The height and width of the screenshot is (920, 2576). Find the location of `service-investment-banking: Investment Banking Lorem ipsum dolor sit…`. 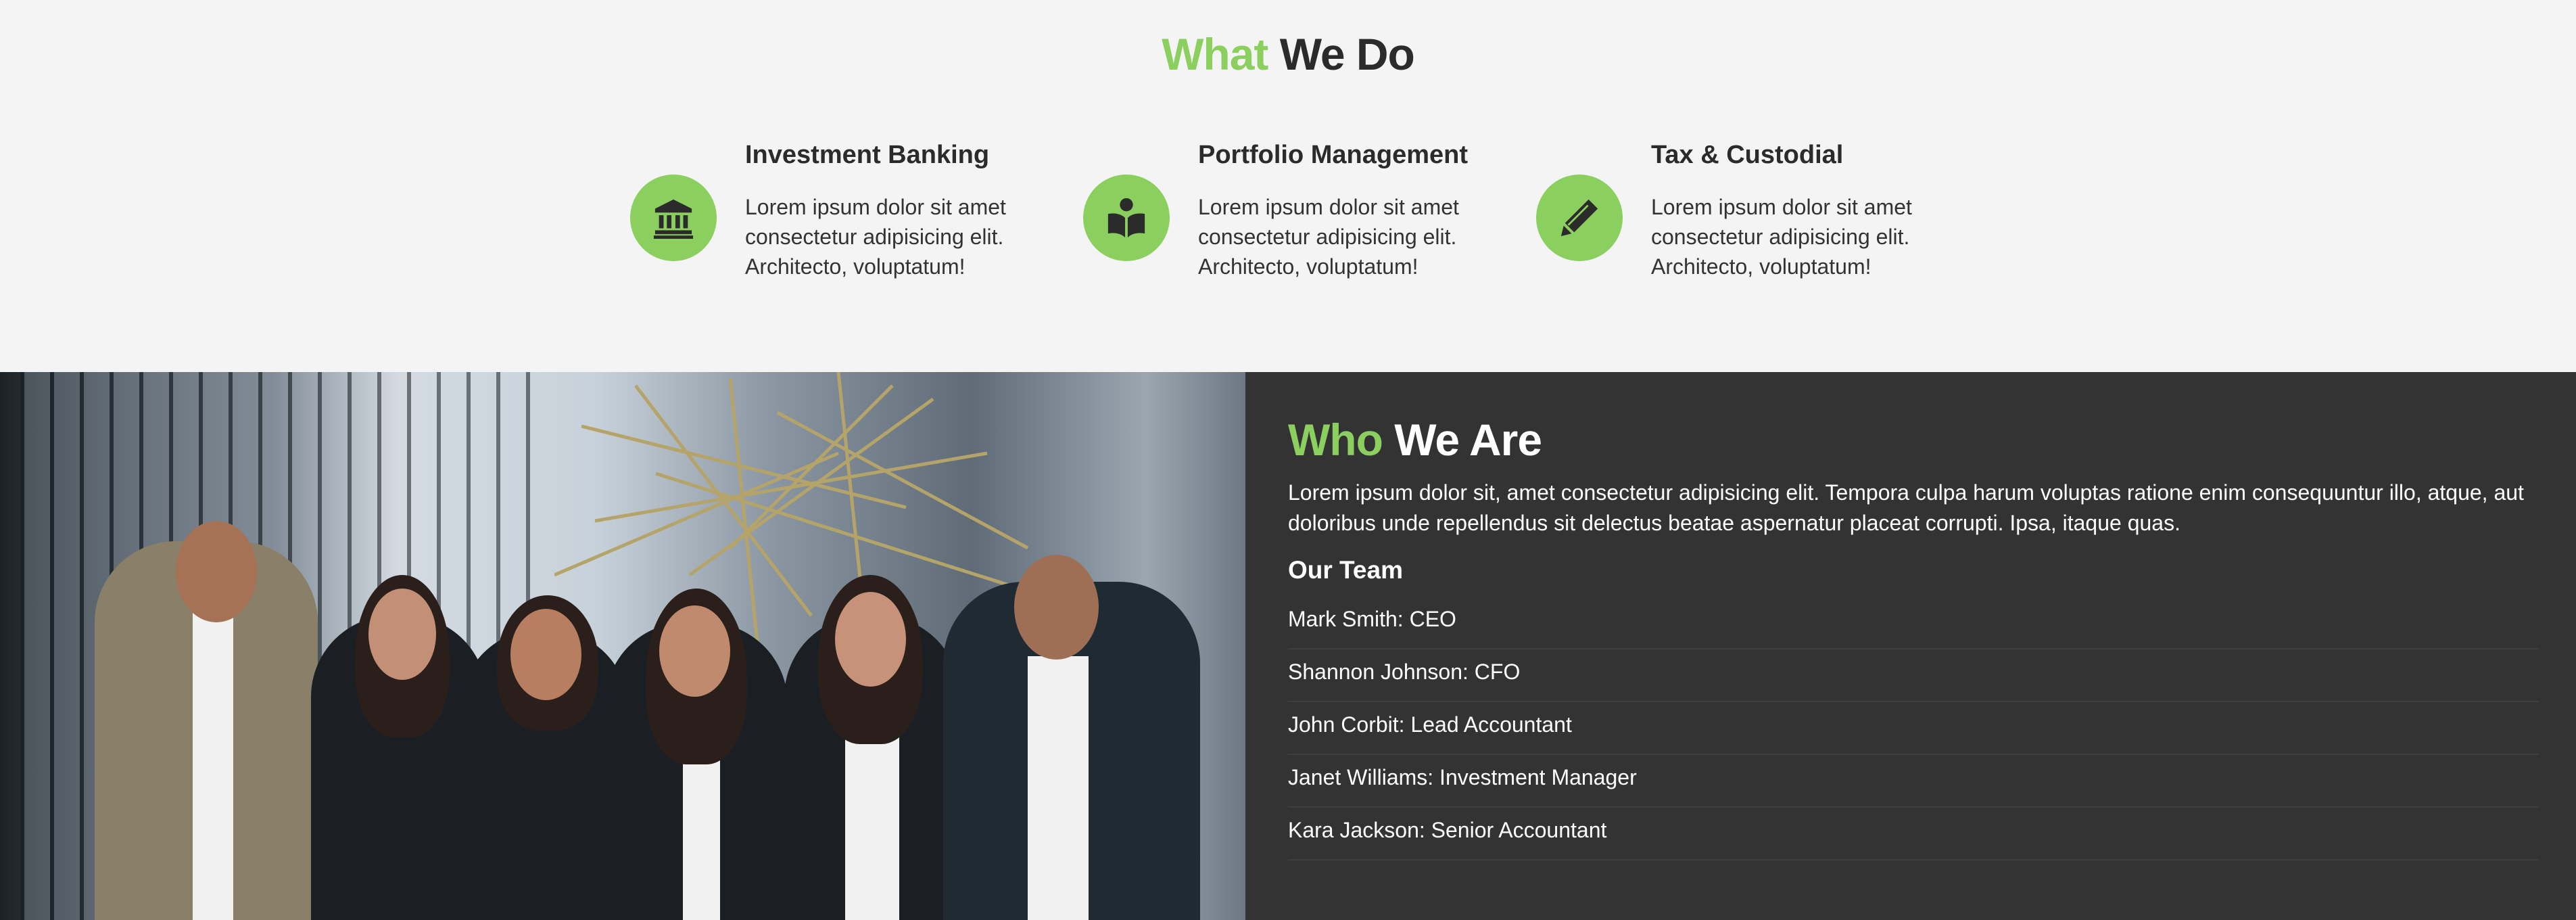

service-investment-banking: Investment Banking Lorem ipsum dolor sit… is located at coordinates (833, 216).